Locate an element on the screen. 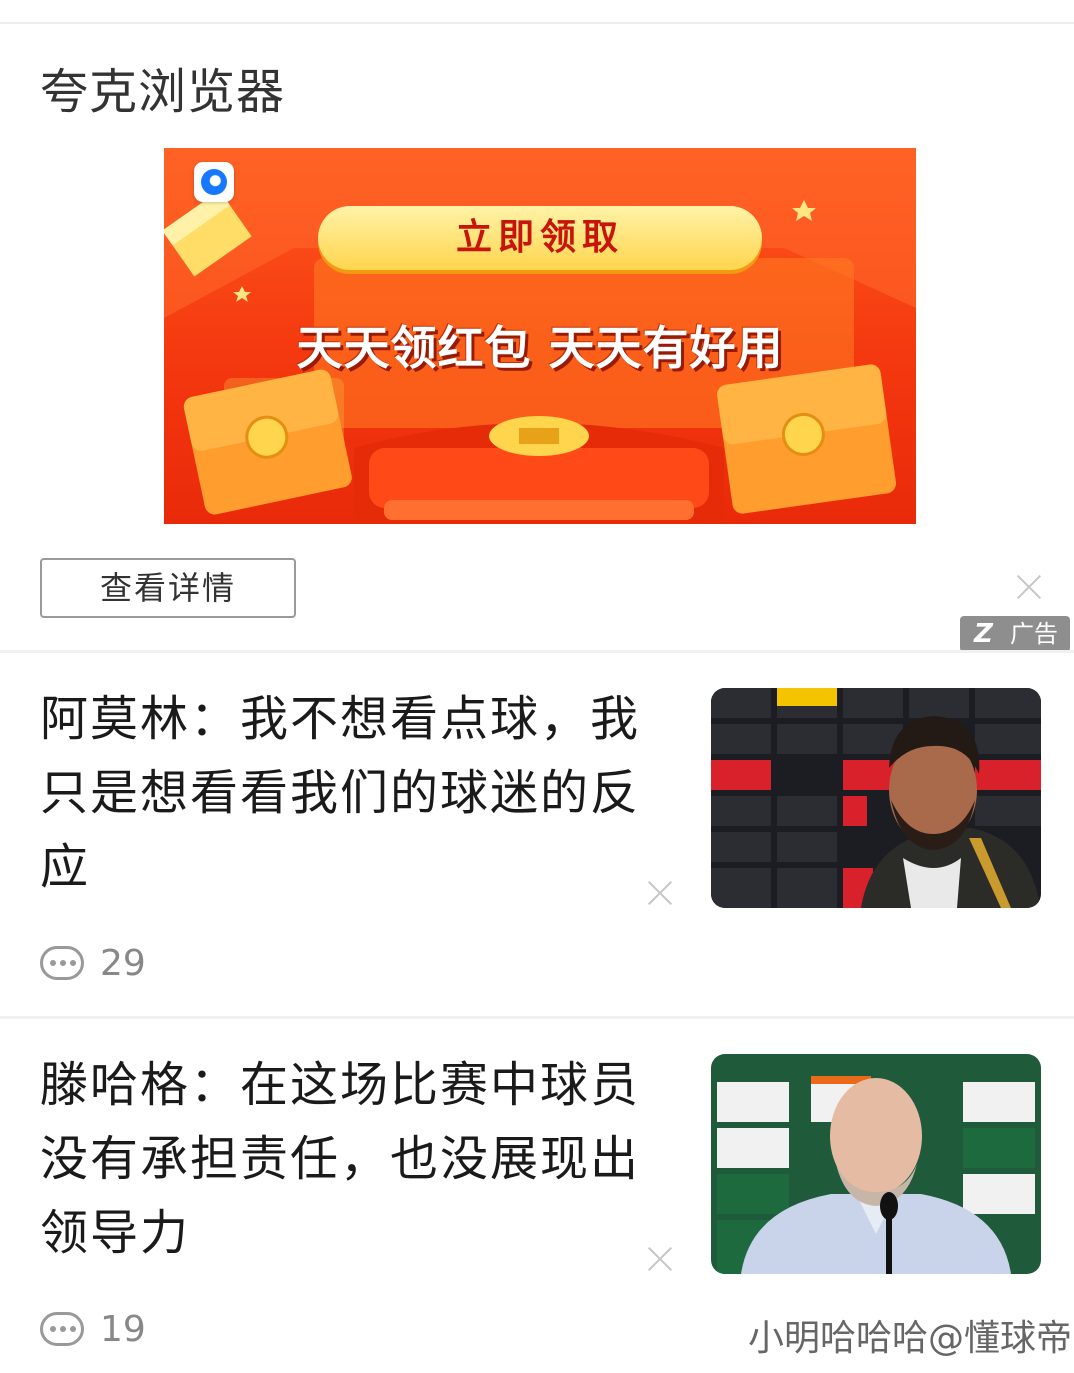 Image resolution: width=1074 pixels, height=1373 pixels. ad-mark-icon: Z is located at coordinates (983, 634).